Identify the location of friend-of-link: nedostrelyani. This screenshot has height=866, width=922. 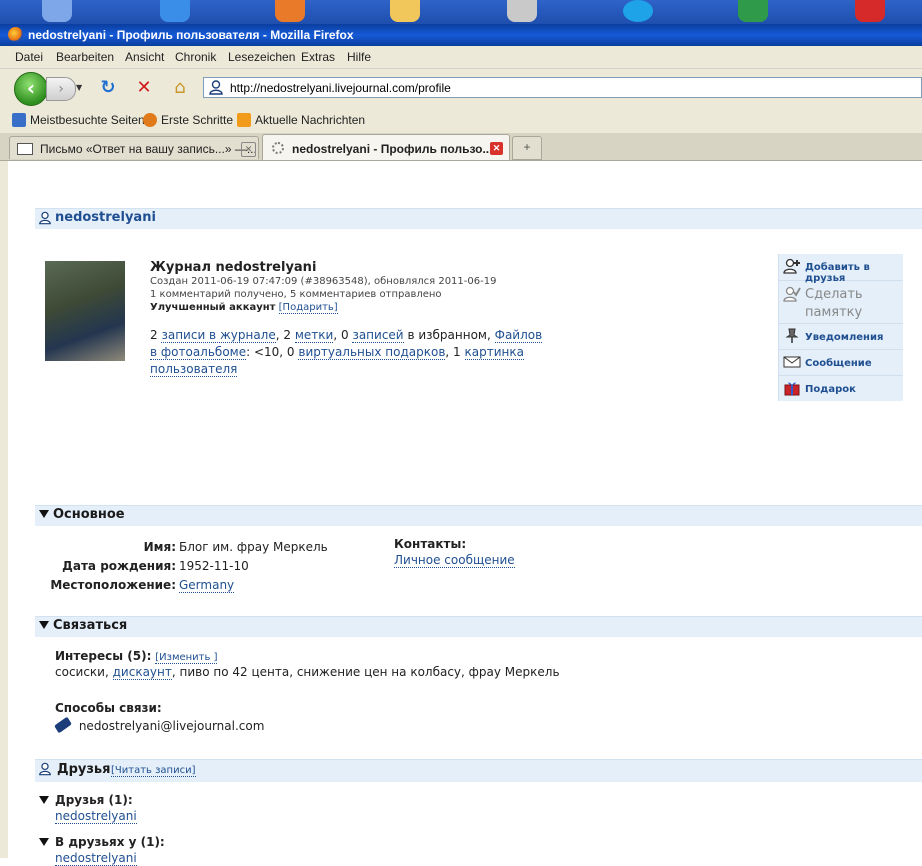
(96, 858).